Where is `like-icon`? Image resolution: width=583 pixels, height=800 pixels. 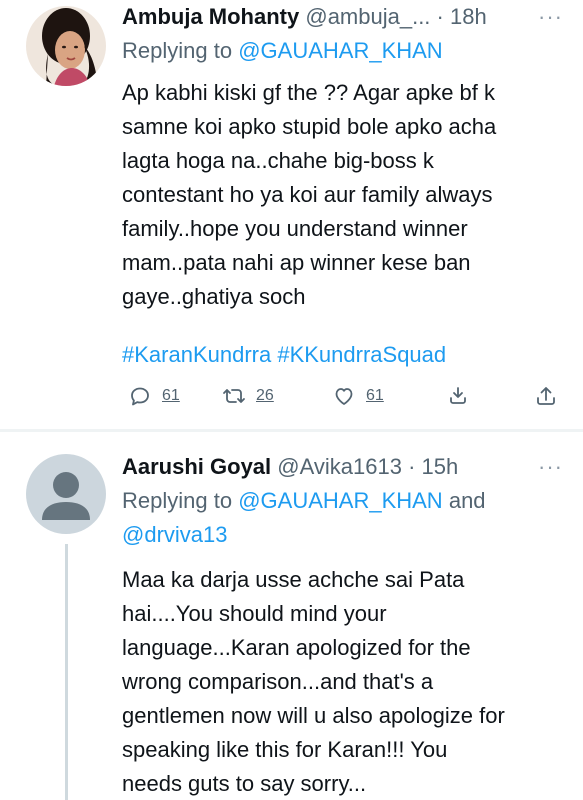 like-icon is located at coordinates (344, 396).